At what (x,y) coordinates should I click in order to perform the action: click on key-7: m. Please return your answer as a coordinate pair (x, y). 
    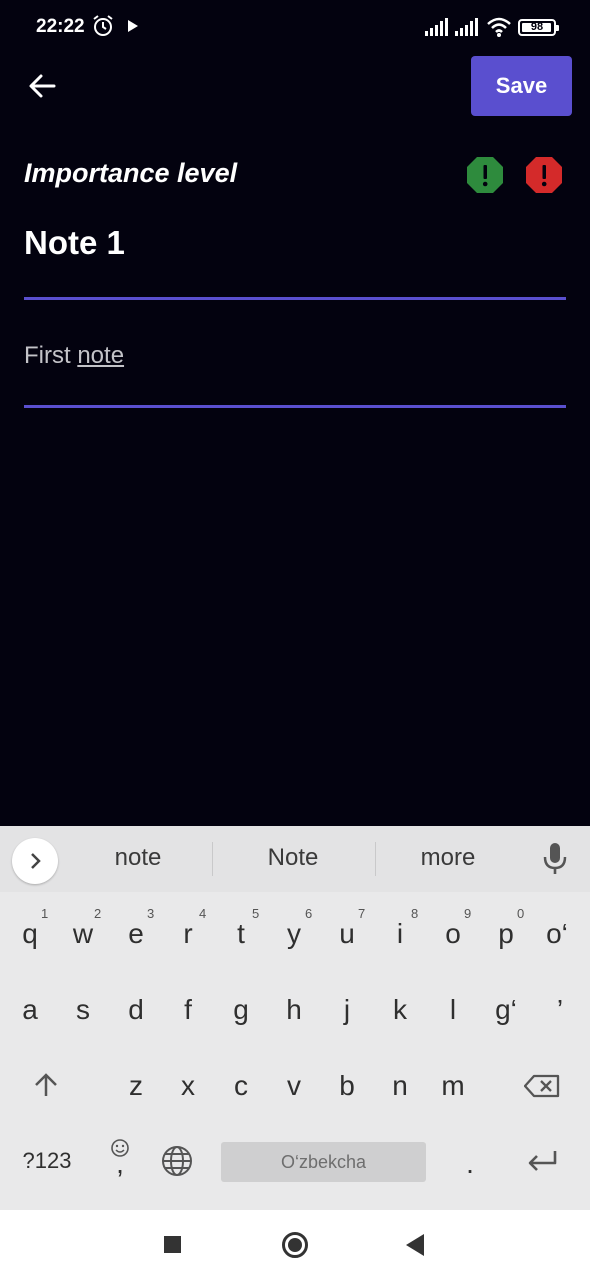
    Looking at the image, I should click on (453, 1086).